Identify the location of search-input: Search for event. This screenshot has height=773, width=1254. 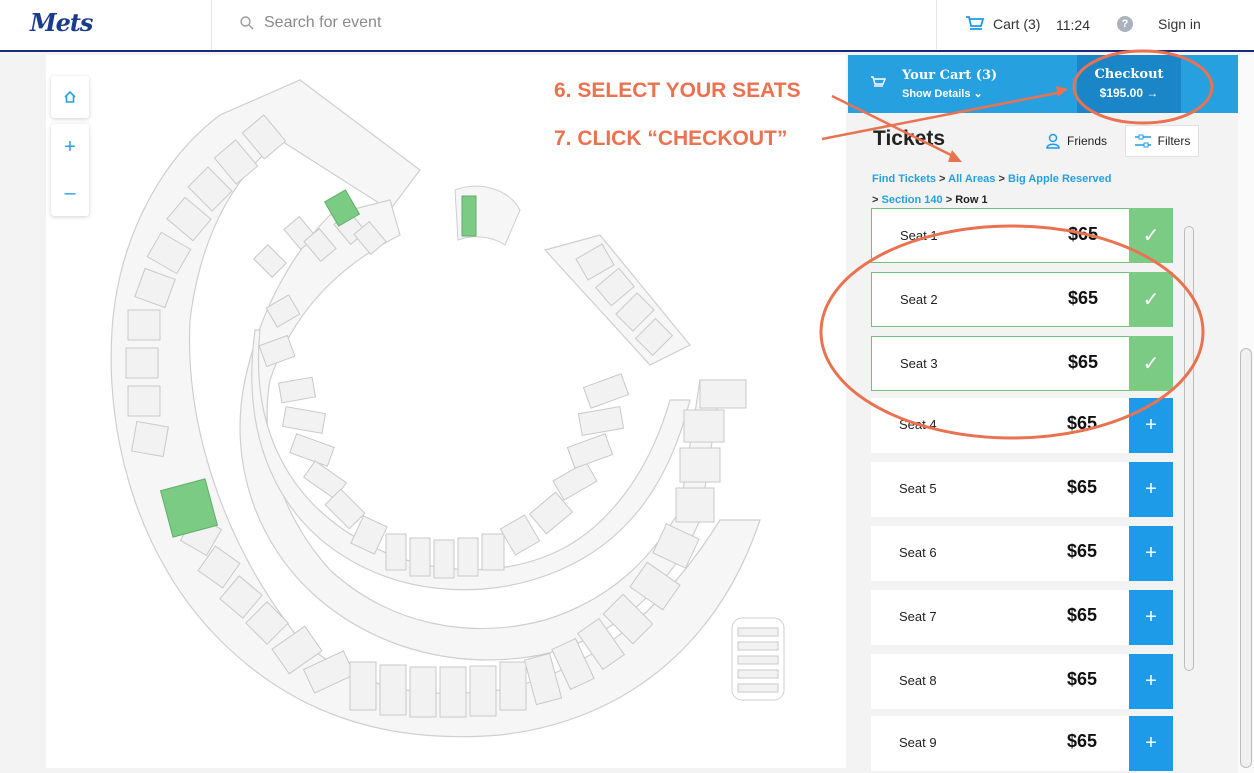
(322, 23).